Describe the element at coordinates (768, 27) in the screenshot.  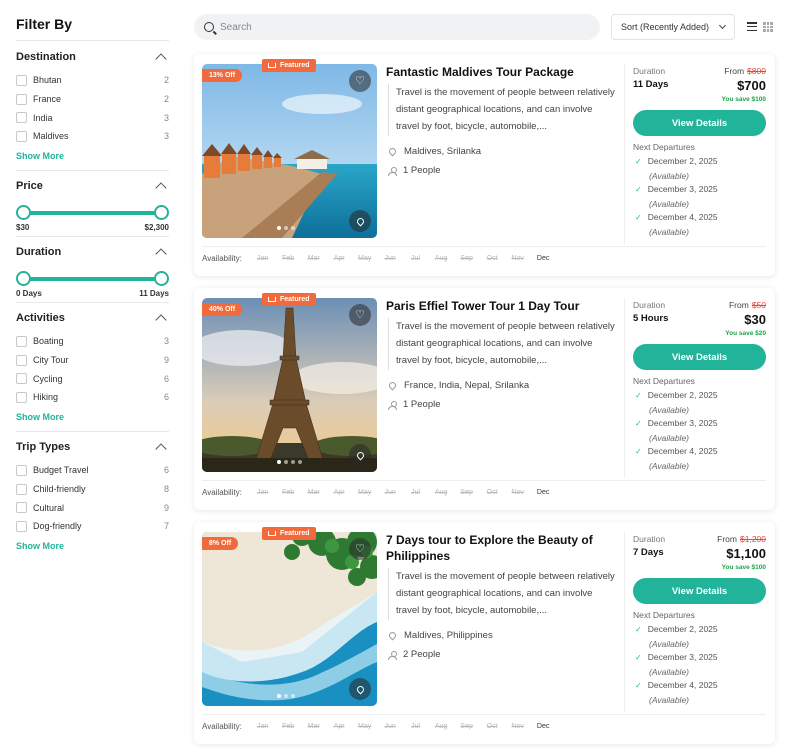
I see `grid-view-icon` at that location.